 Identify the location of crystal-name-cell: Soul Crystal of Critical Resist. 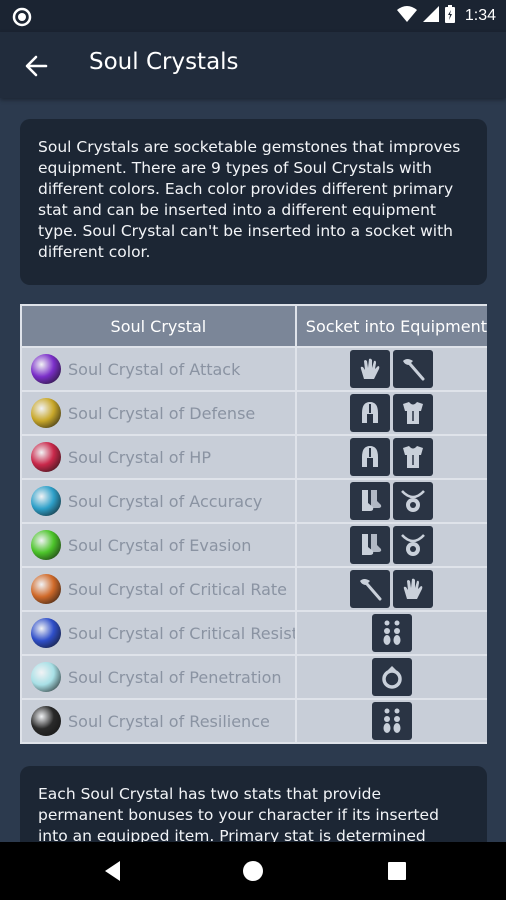
(158, 633).